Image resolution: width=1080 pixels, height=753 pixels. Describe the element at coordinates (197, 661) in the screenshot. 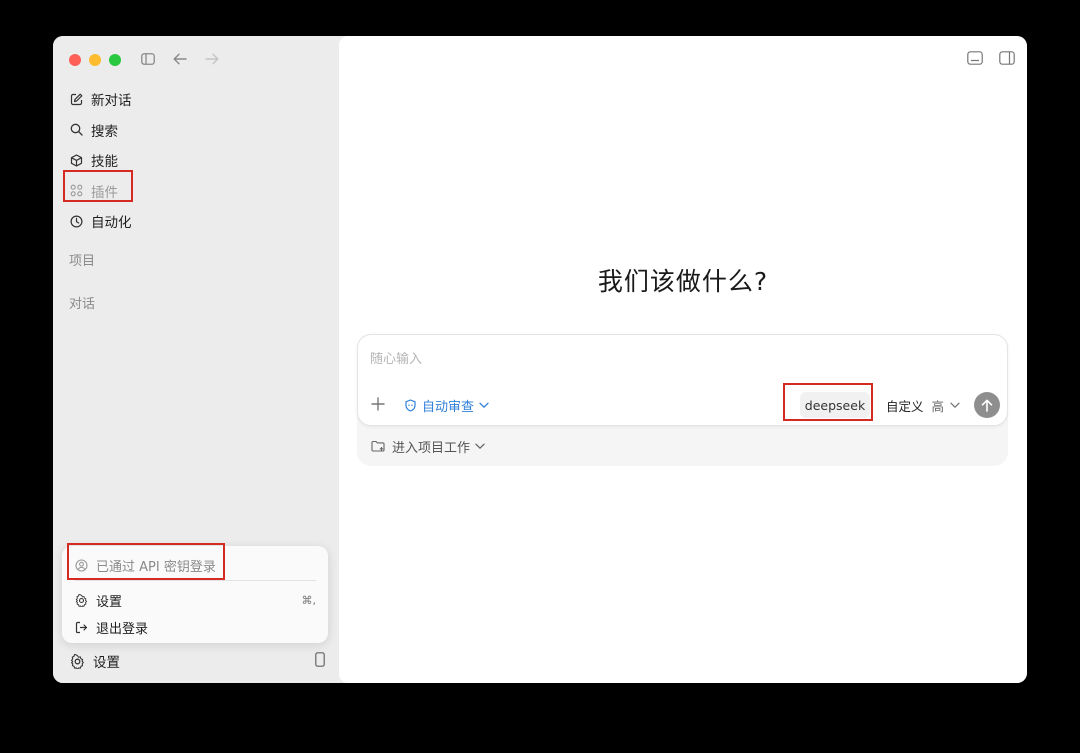

I see `sidebar-footer: 设置` at that location.